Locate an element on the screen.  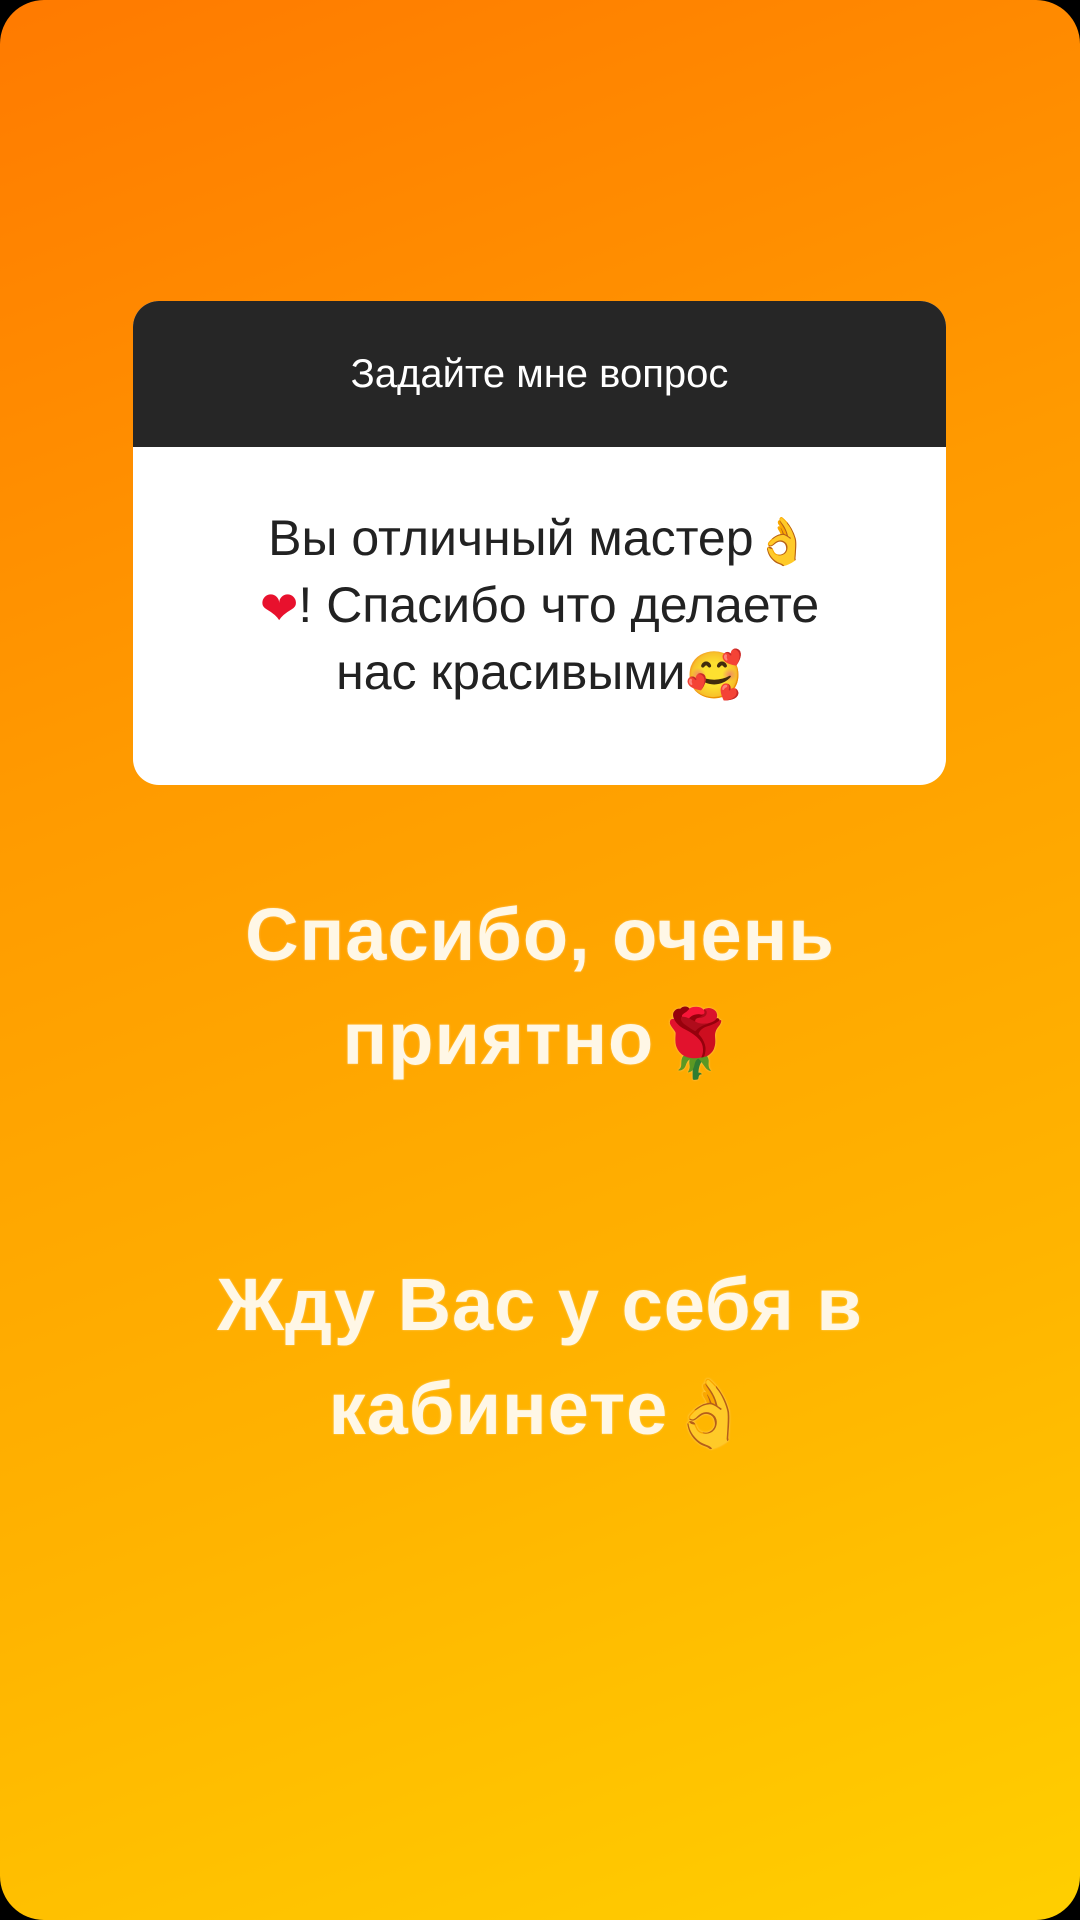
answer-text-3: нас красивыми is located at coordinates (511, 671).